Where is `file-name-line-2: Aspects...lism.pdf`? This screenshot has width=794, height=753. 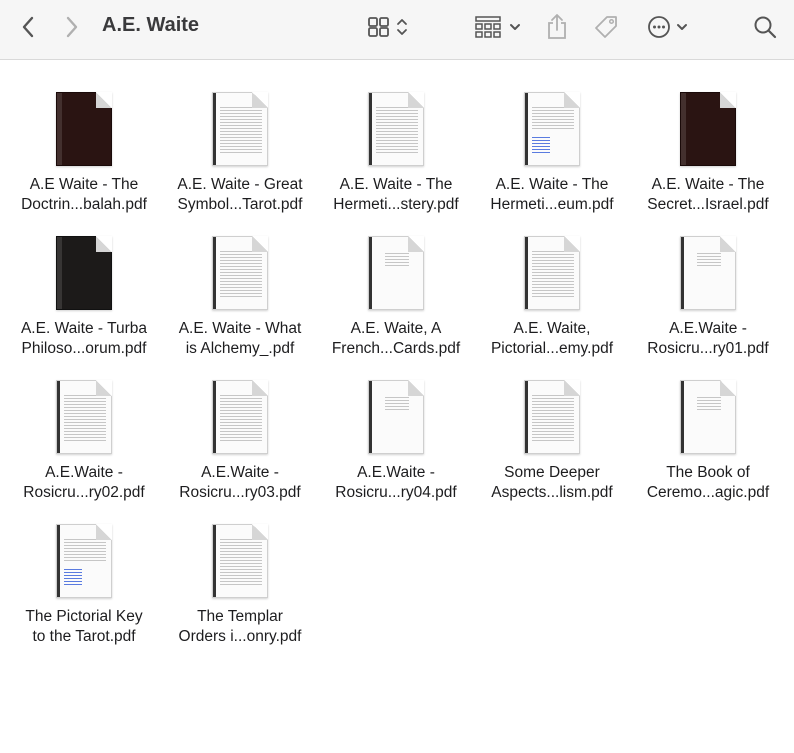 file-name-line-2: Aspects...lism.pdf is located at coordinates (552, 492).